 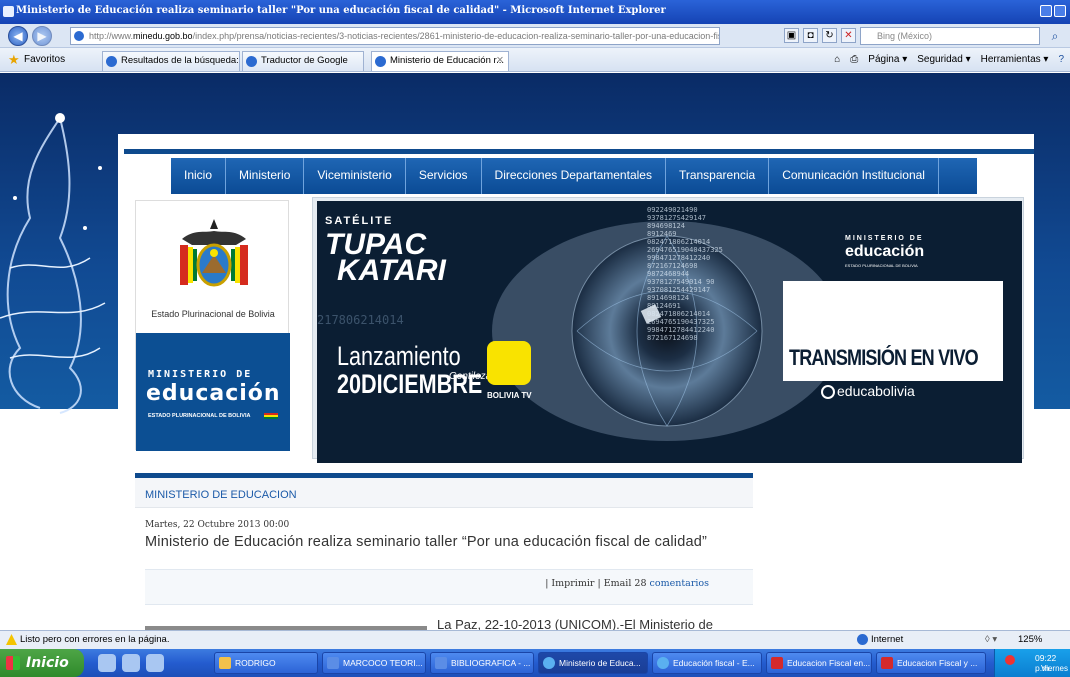 I want to click on messenger-icon, so click(x=155, y=663).